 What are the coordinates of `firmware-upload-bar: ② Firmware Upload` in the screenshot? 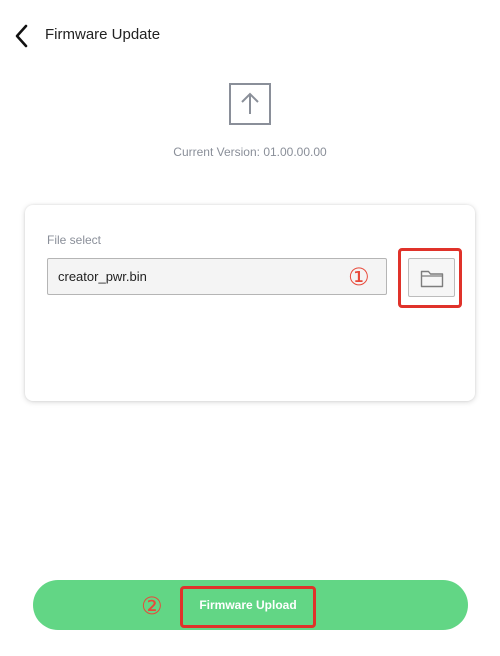 It's located at (250, 605).